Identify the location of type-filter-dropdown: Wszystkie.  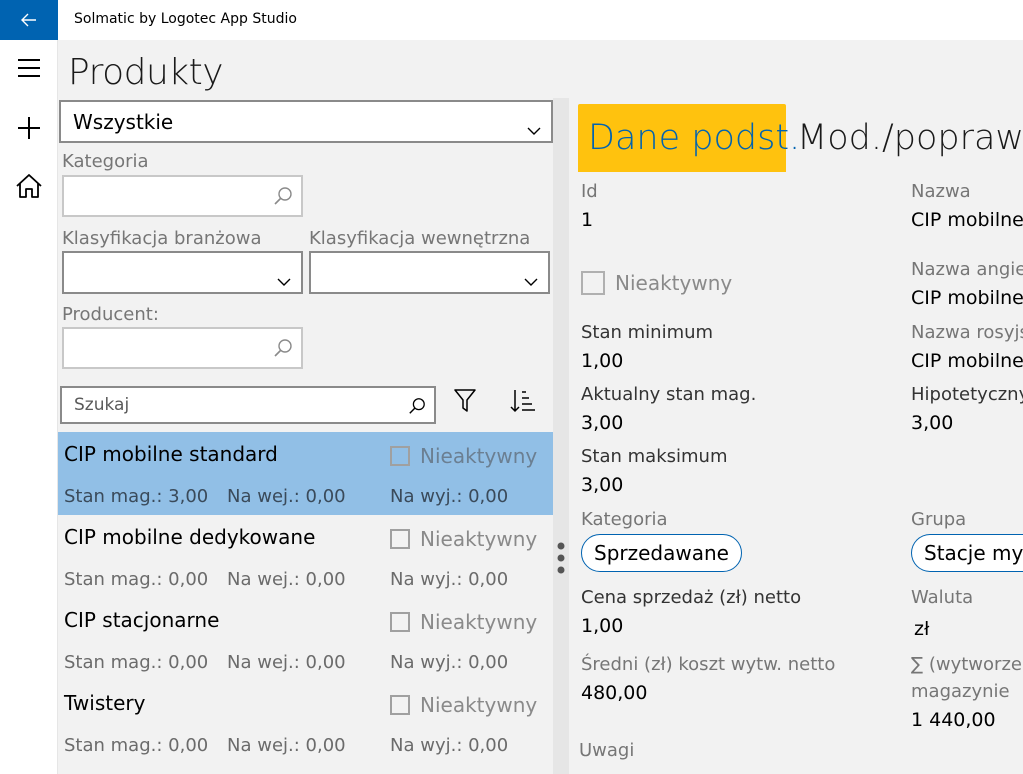
(306, 121).